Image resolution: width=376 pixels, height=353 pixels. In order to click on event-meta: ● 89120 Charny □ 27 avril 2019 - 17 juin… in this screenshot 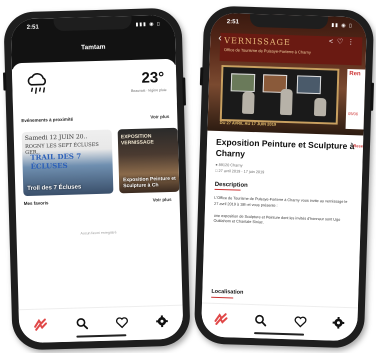, I will do `click(284, 170)`.